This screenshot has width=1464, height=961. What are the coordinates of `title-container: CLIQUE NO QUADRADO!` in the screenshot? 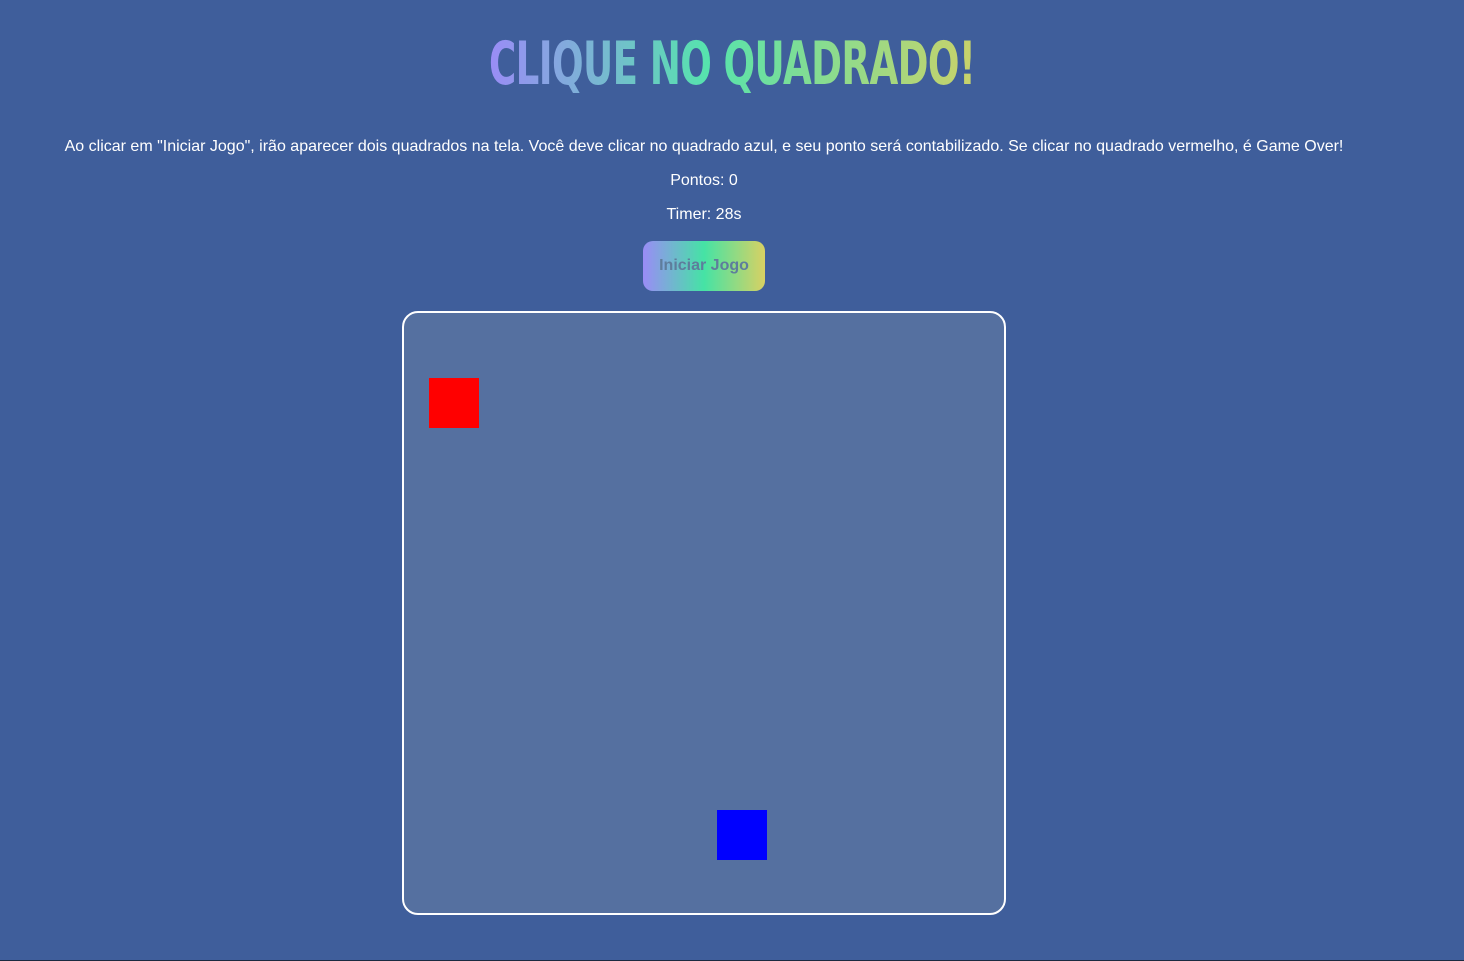 It's located at (732, 64).